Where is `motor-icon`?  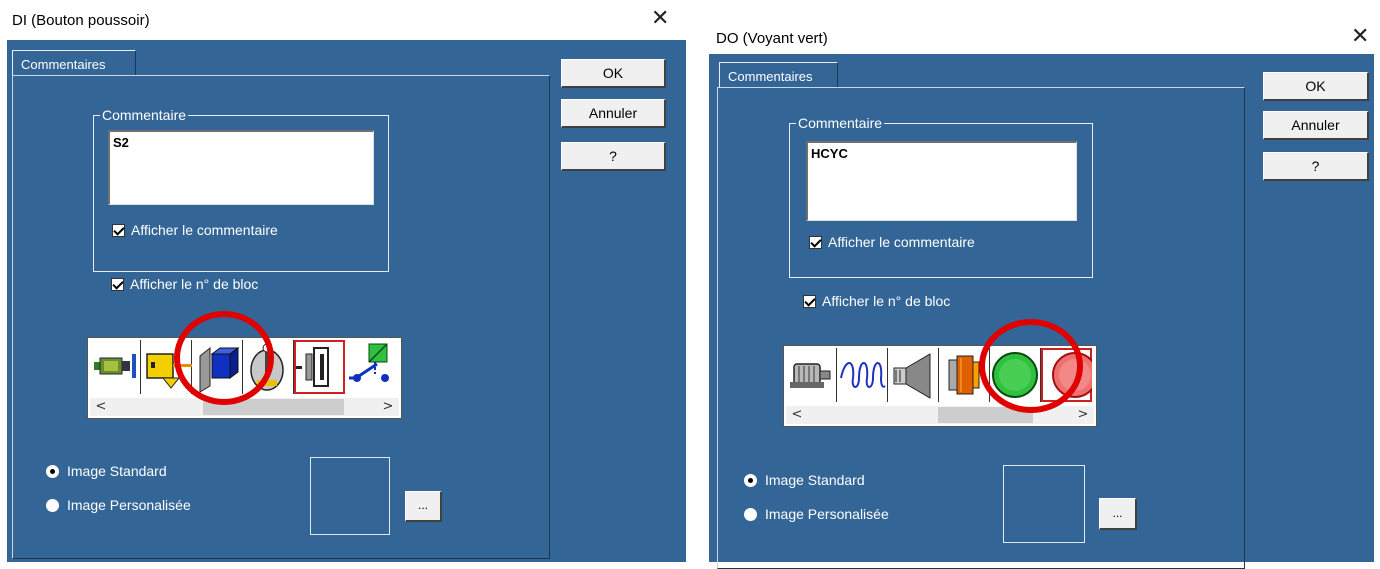
motor-icon is located at coordinates (811, 375).